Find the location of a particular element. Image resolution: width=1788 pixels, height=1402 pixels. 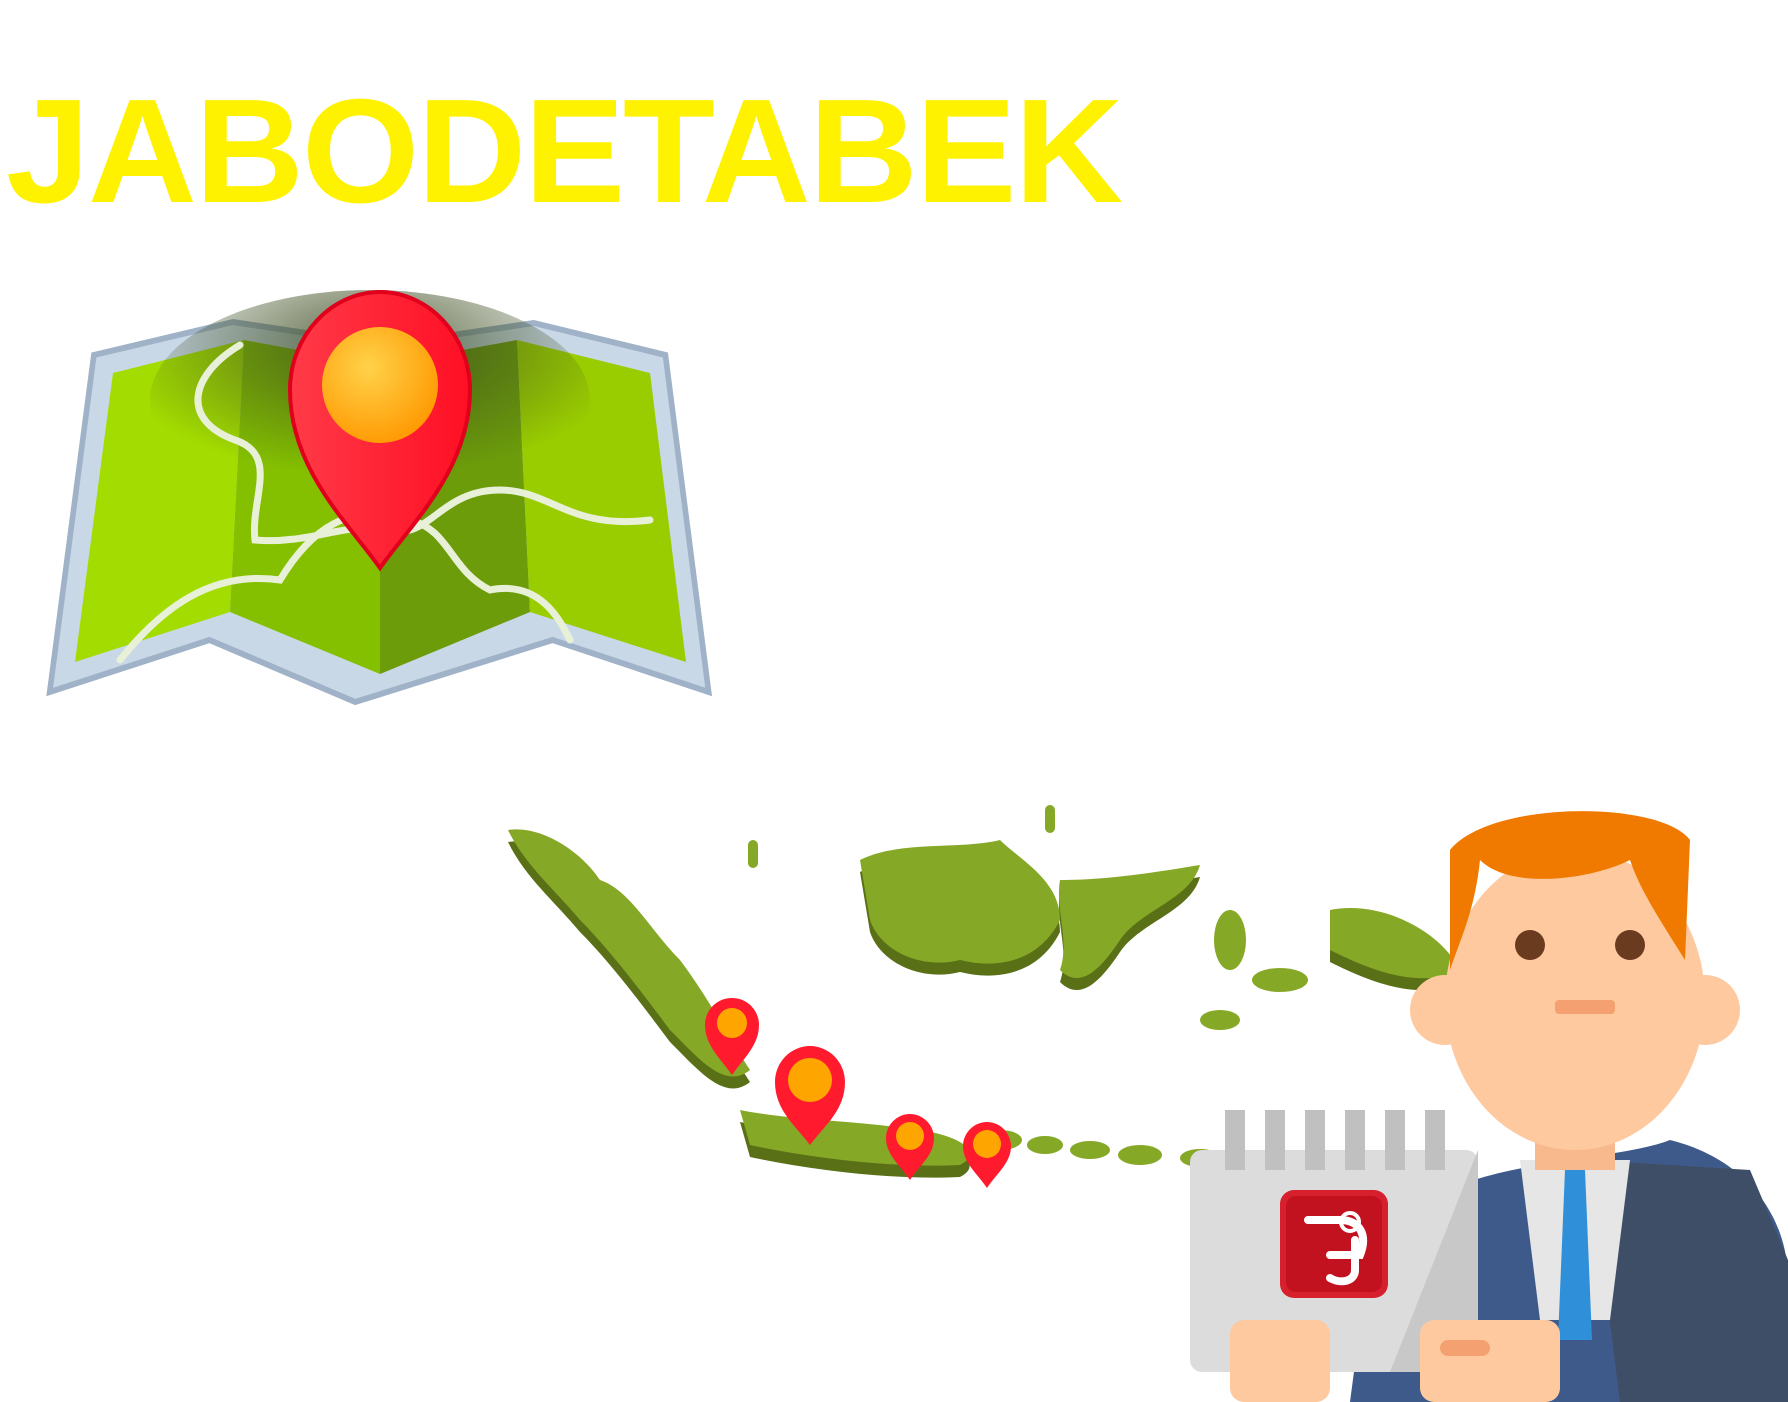

logo-icon is located at coordinates (1334, 1244).